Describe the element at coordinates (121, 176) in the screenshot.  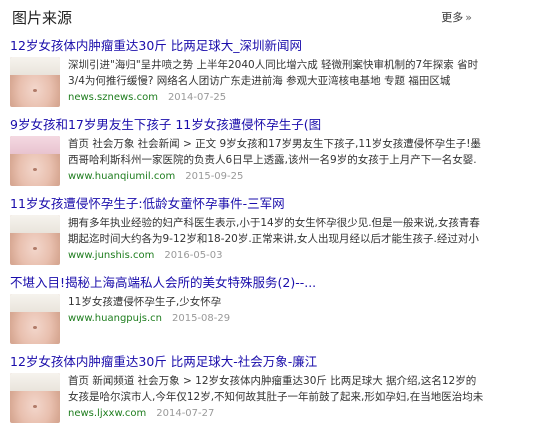
I see `result-source: www.huanqiumil.com` at that location.